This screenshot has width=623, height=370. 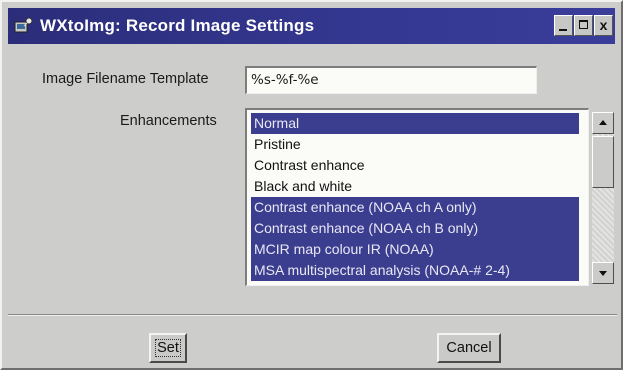 What do you see at coordinates (415, 123) in the screenshot?
I see `list-item-normal: Normal` at bounding box center [415, 123].